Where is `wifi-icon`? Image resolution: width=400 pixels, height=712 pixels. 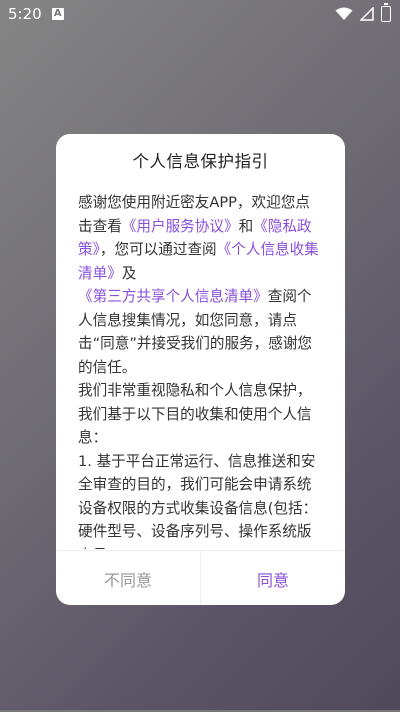 wifi-icon is located at coordinates (344, 13).